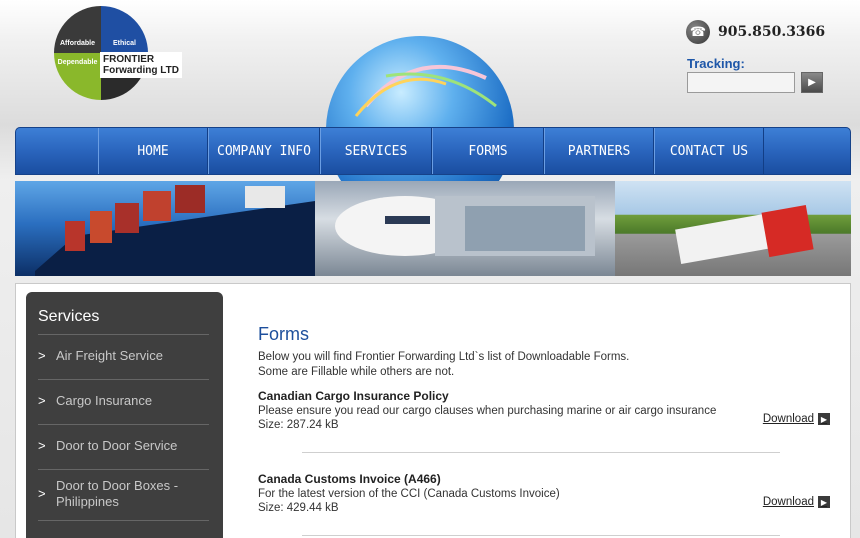 This screenshot has width=860, height=538. I want to click on sidebar-item-door-to-door: > Door to Door Service, so click(123, 447).